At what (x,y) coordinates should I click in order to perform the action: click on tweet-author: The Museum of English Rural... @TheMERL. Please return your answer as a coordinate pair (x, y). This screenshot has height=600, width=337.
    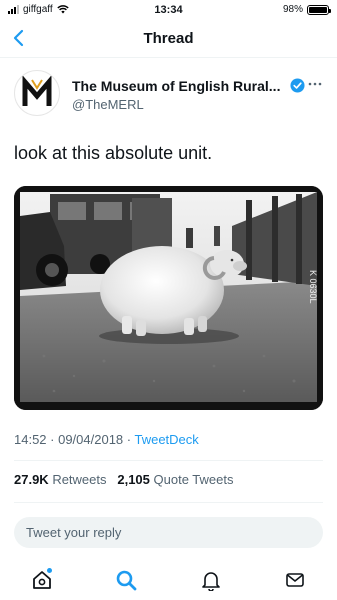
    Looking at the image, I should click on (169, 95).